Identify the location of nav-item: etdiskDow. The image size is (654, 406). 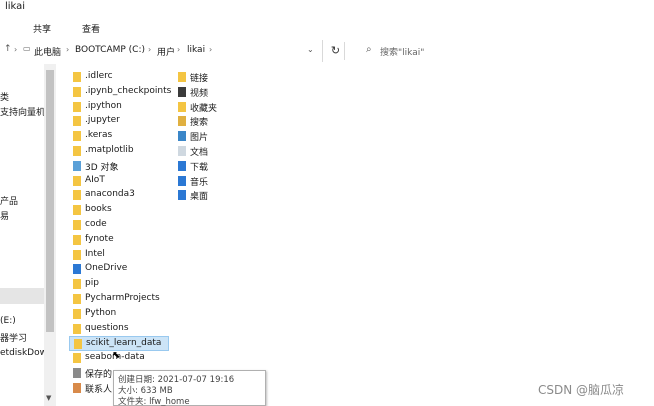
(23, 353).